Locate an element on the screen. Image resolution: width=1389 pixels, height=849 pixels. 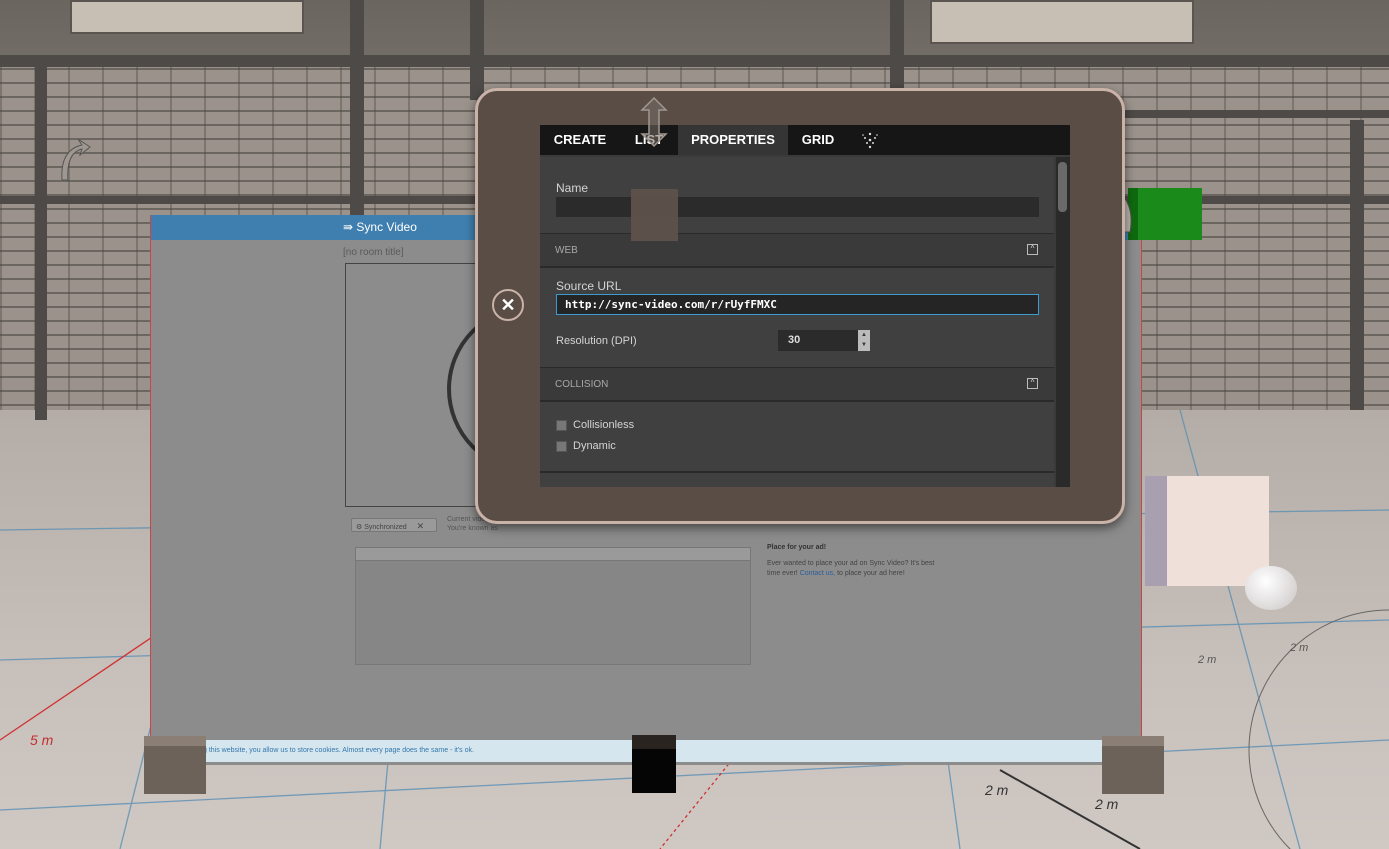
source-url-label: Source URL is located at coordinates (589, 286).